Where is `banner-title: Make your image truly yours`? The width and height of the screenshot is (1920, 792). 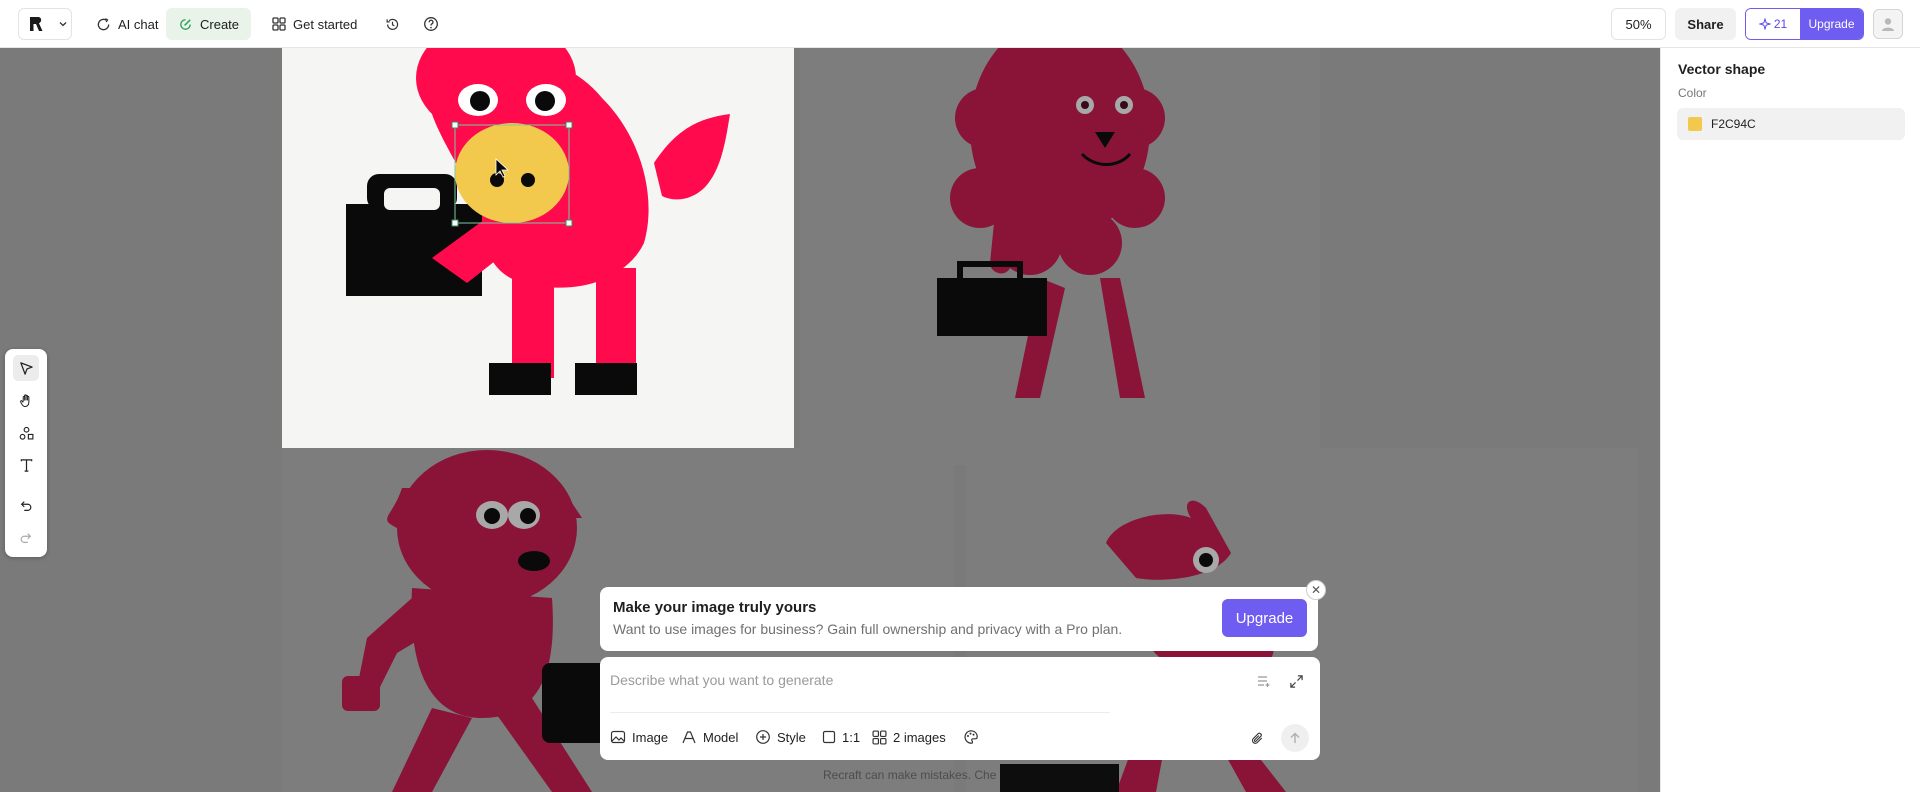 banner-title: Make your image truly yours is located at coordinates (715, 607).